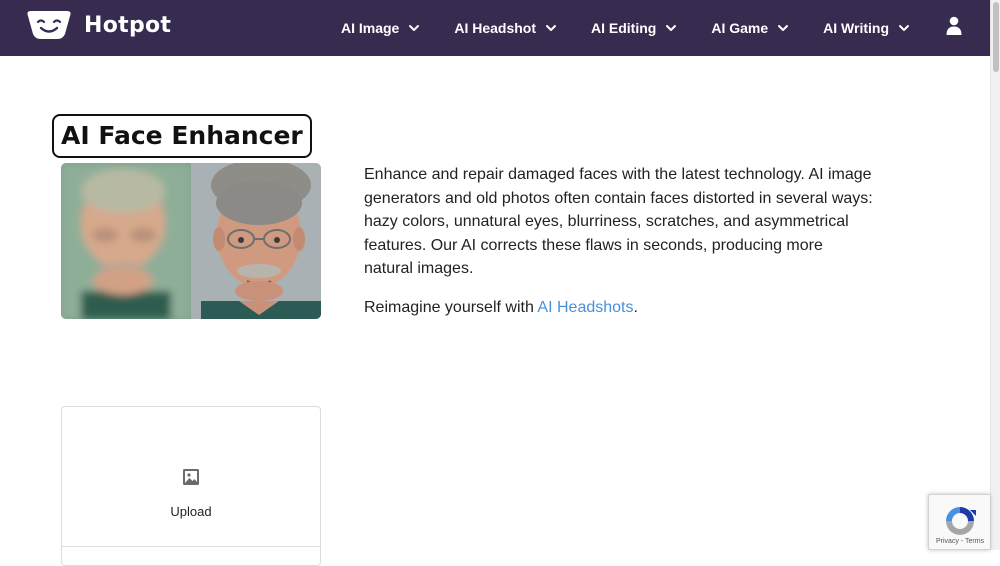 This screenshot has width=1000, height=566. I want to click on nav-item-label: AI Editing, so click(624, 28).